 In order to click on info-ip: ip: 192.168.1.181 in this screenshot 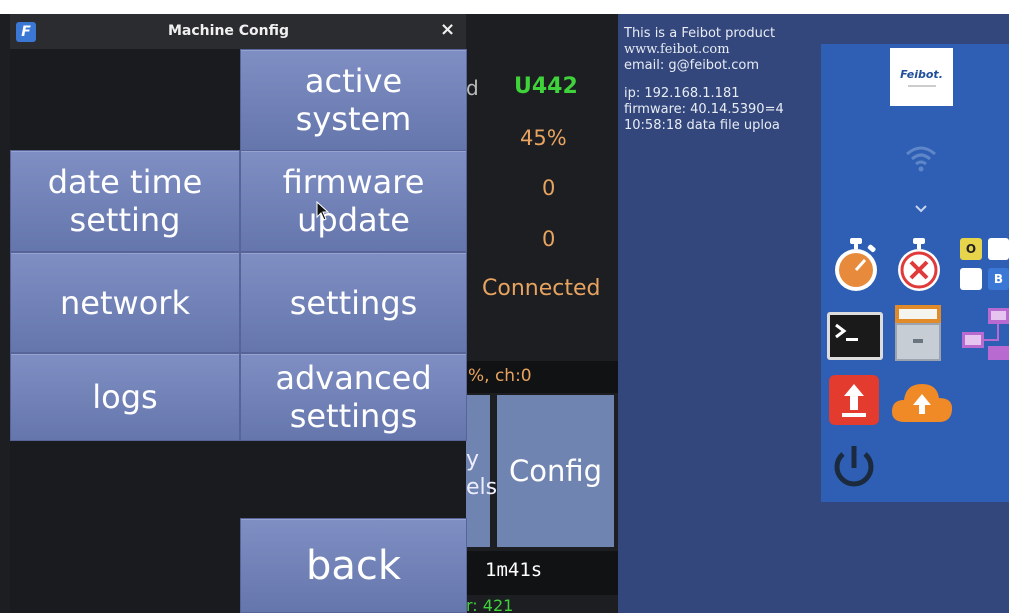, I will do `click(682, 93)`.